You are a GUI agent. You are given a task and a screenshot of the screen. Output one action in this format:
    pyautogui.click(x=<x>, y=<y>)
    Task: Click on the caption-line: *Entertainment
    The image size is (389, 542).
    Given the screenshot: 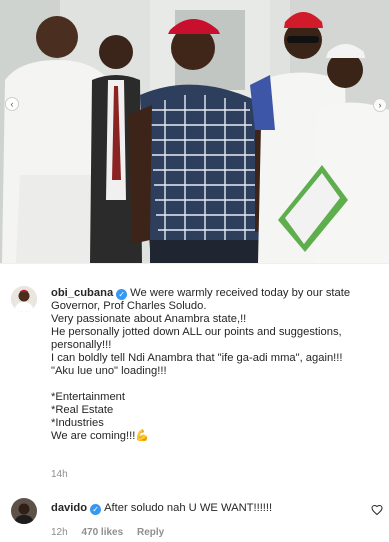 What is the action you would take?
    pyautogui.click(x=88, y=397)
    